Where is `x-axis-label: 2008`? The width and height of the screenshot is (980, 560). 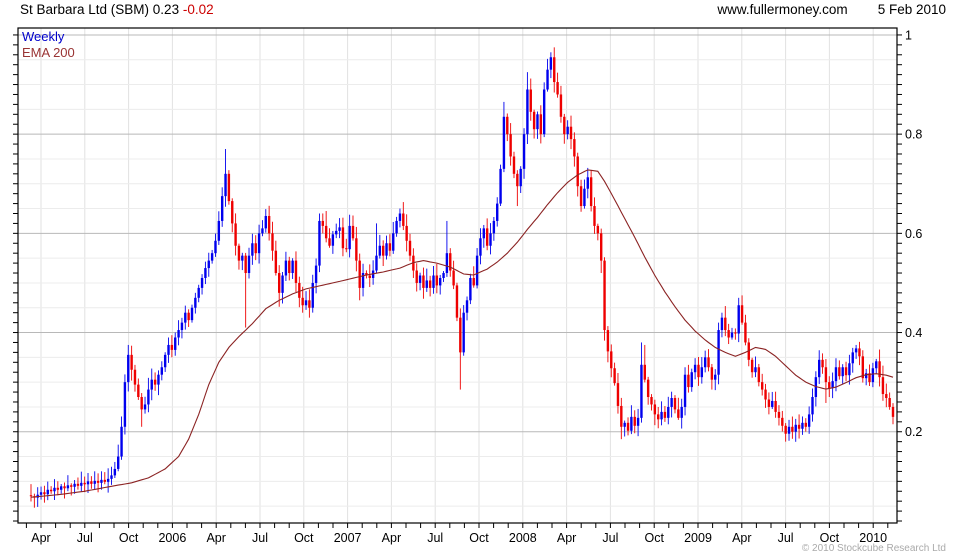
x-axis-label: 2008 is located at coordinates (523, 538).